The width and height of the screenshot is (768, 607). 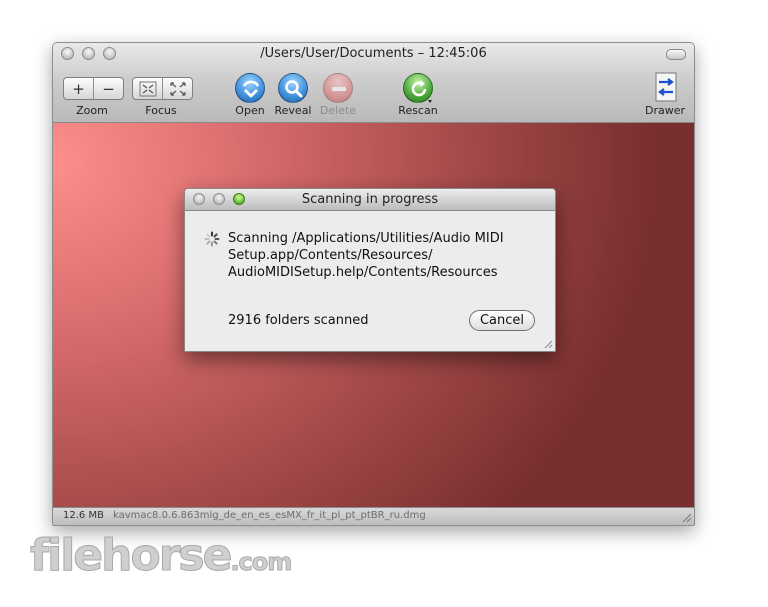 I want to click on delete-label: Delete, so click(x=338, y=110).